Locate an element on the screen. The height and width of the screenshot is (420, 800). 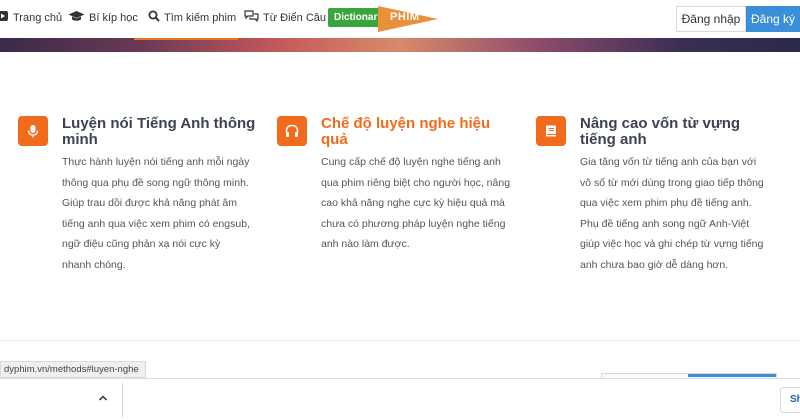
site-logo: PHIM is located at coordinates (408, 21).